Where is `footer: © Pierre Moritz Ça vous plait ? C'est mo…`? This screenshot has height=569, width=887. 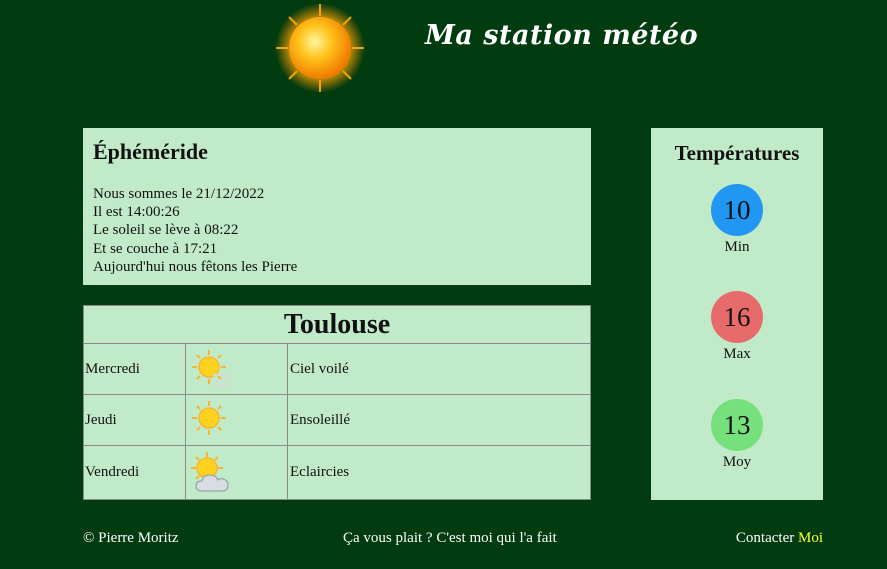
footer: © Pierre Moritz Ça vous plait ? C'est mo… is located at coordinates (443, 540).